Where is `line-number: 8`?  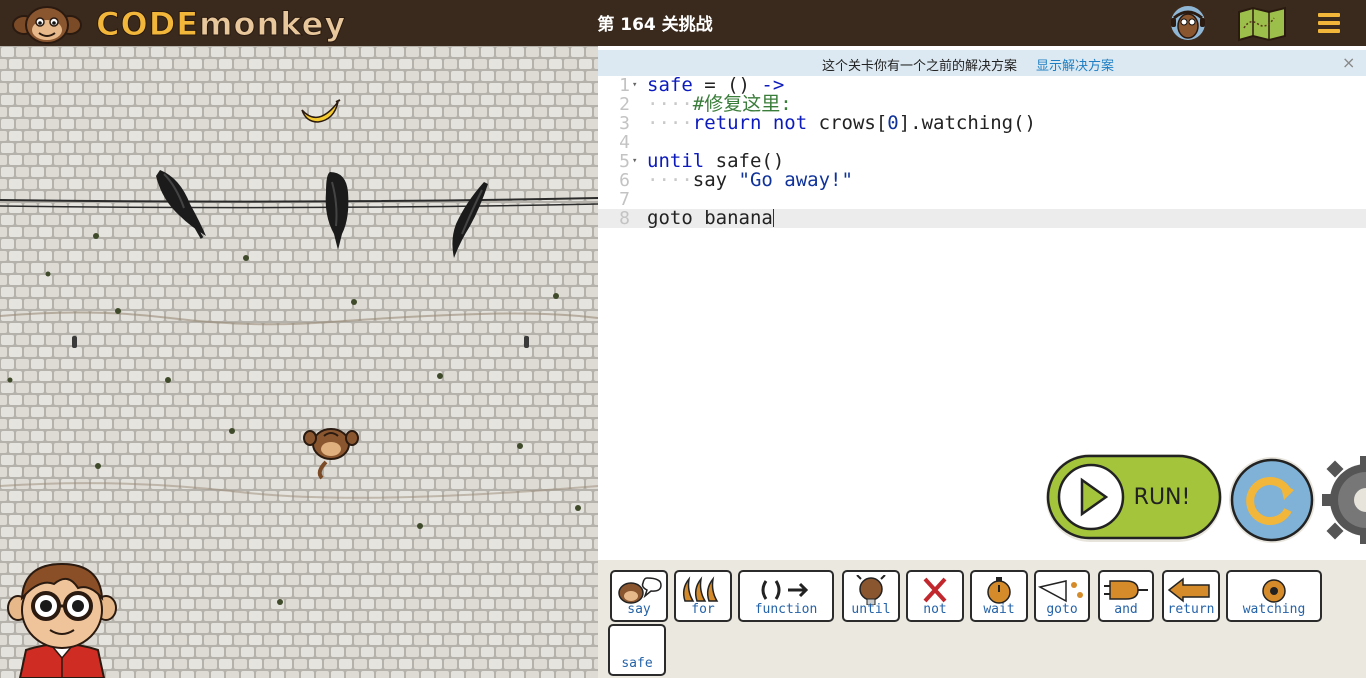 line-number: 8 is located at coordinates (624, 218).